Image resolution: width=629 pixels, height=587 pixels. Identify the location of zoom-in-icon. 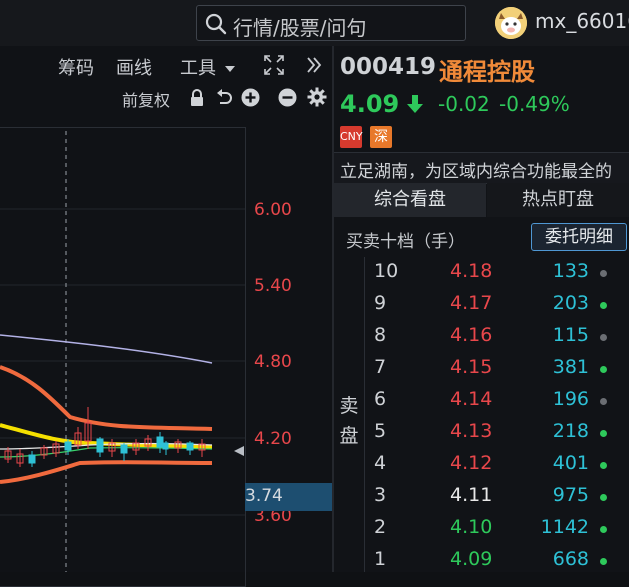
(250, 97).